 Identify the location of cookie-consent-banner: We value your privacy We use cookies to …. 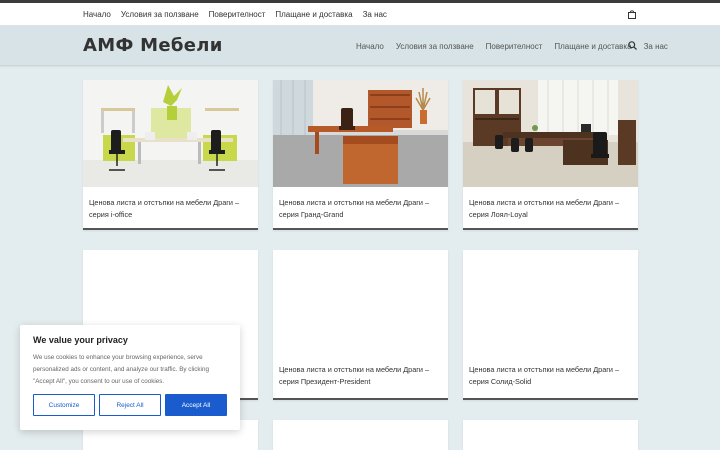
(130, 377).